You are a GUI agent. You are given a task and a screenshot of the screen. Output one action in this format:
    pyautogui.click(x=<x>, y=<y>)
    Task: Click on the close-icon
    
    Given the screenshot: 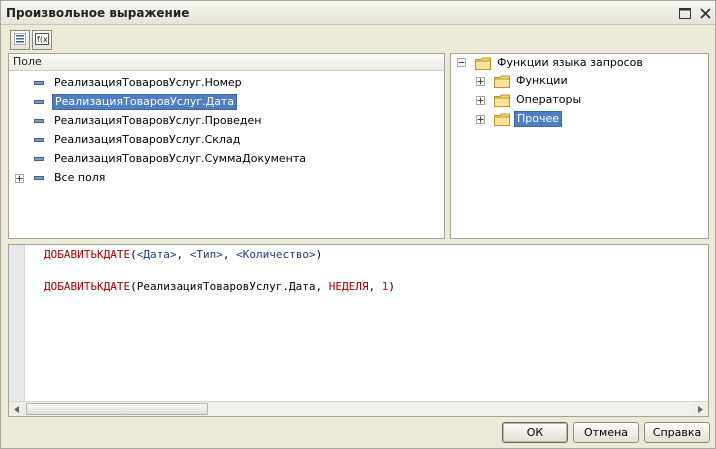 What is the action you would take?
    pyautogui.click(x=705, y=13)
    